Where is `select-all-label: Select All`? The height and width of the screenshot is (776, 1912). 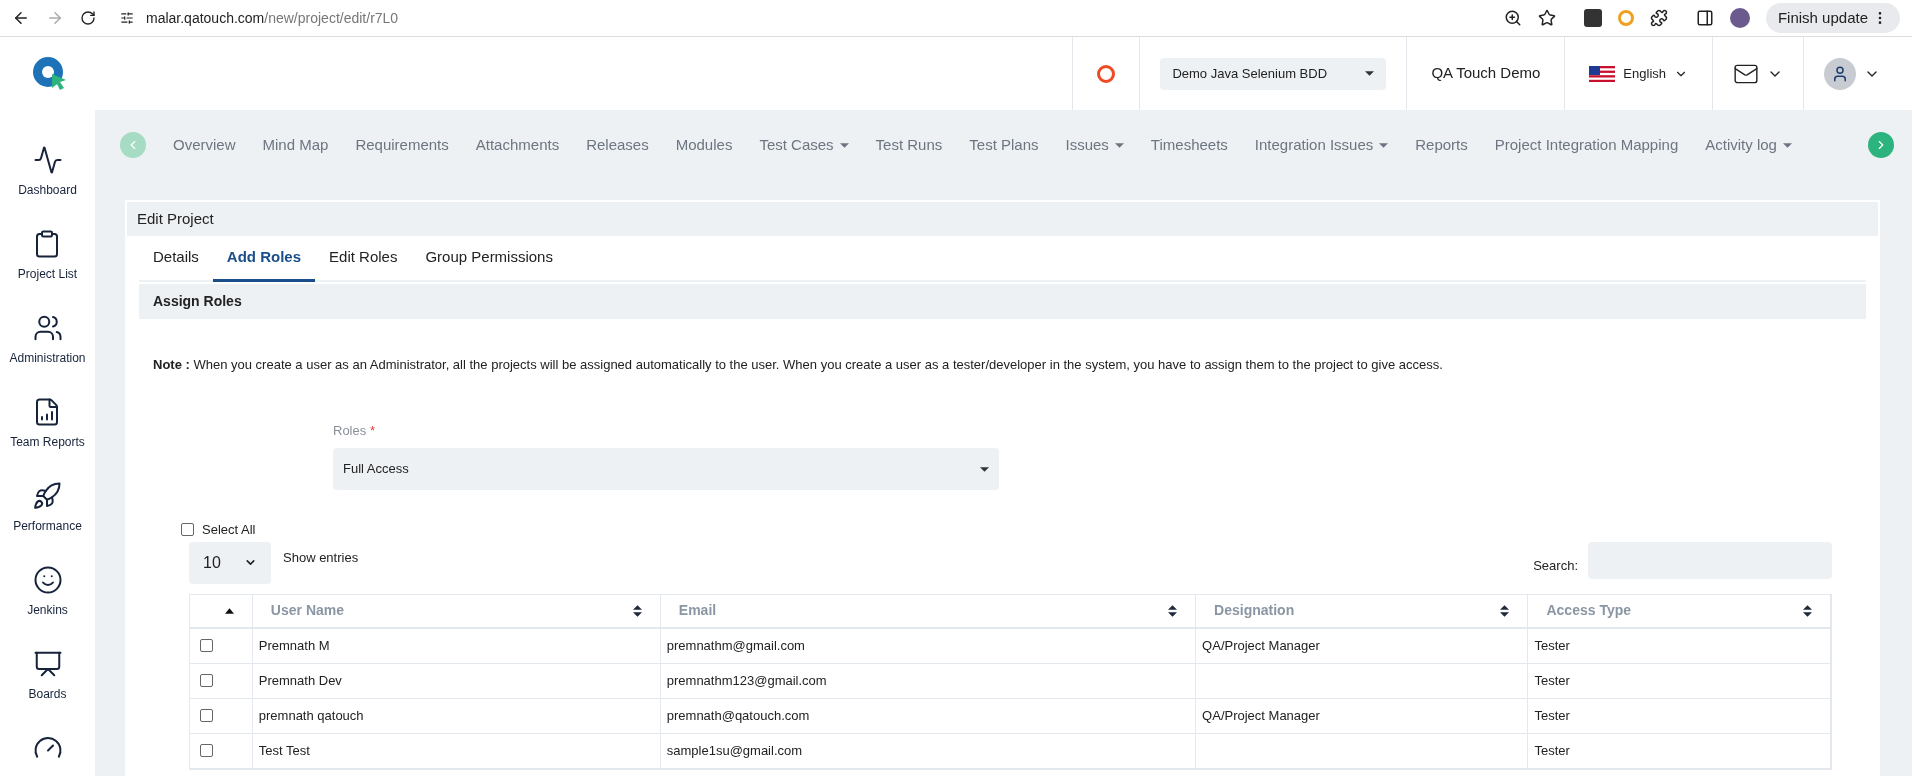
select-all-label: Select All is located at coordinates (229, 530).